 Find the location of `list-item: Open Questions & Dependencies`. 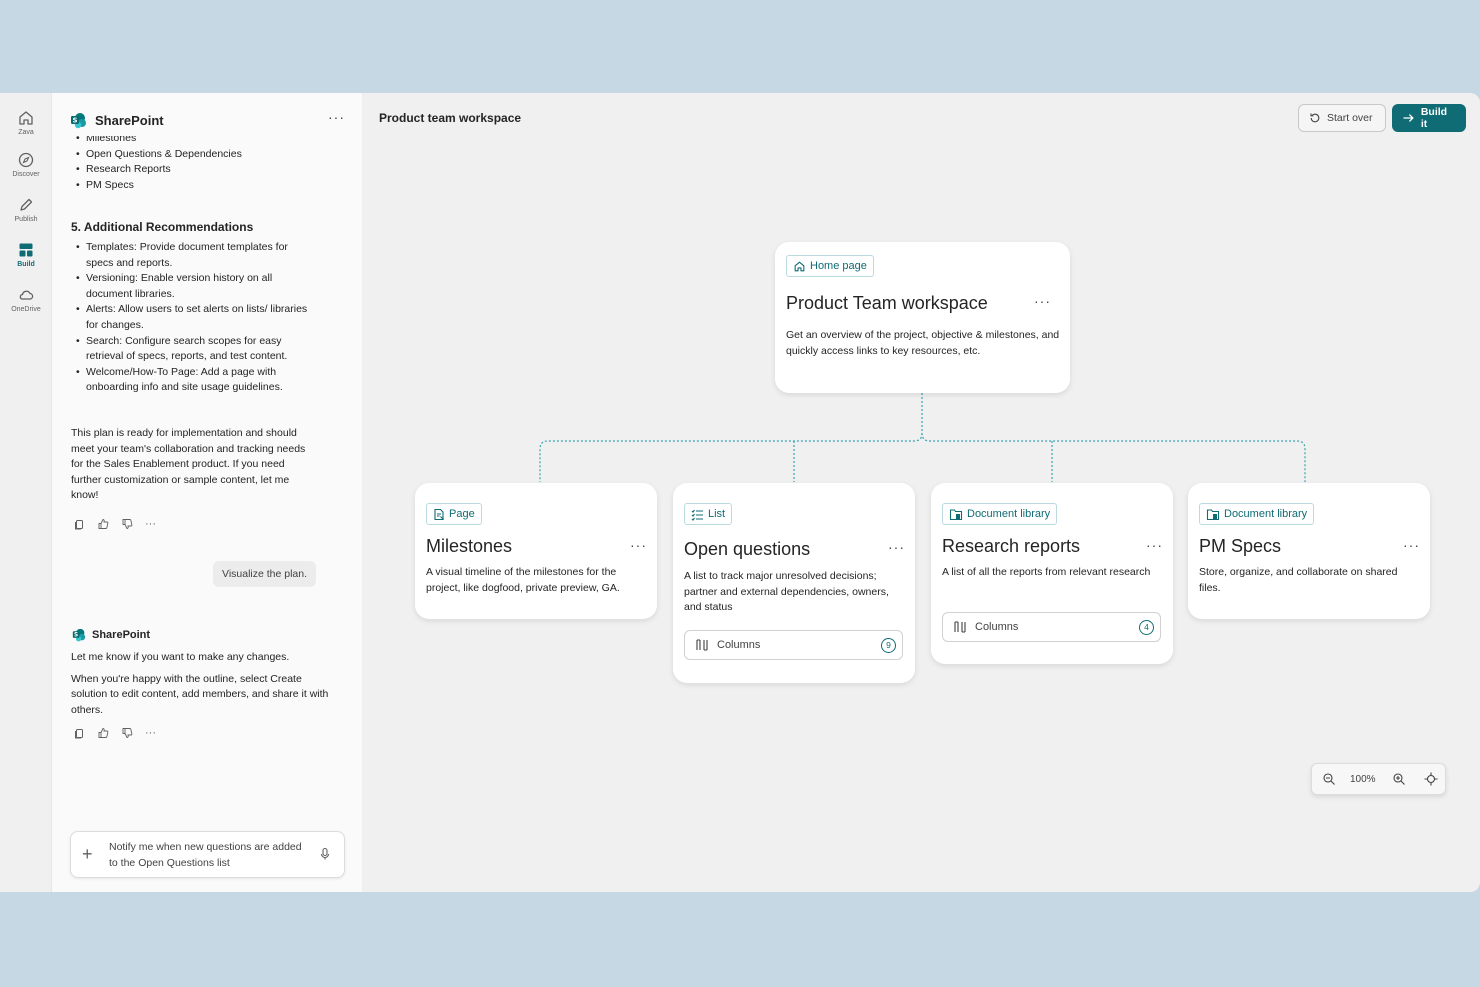

list-item: Open Questions & Dependencies is located at coordinates (203, 155).